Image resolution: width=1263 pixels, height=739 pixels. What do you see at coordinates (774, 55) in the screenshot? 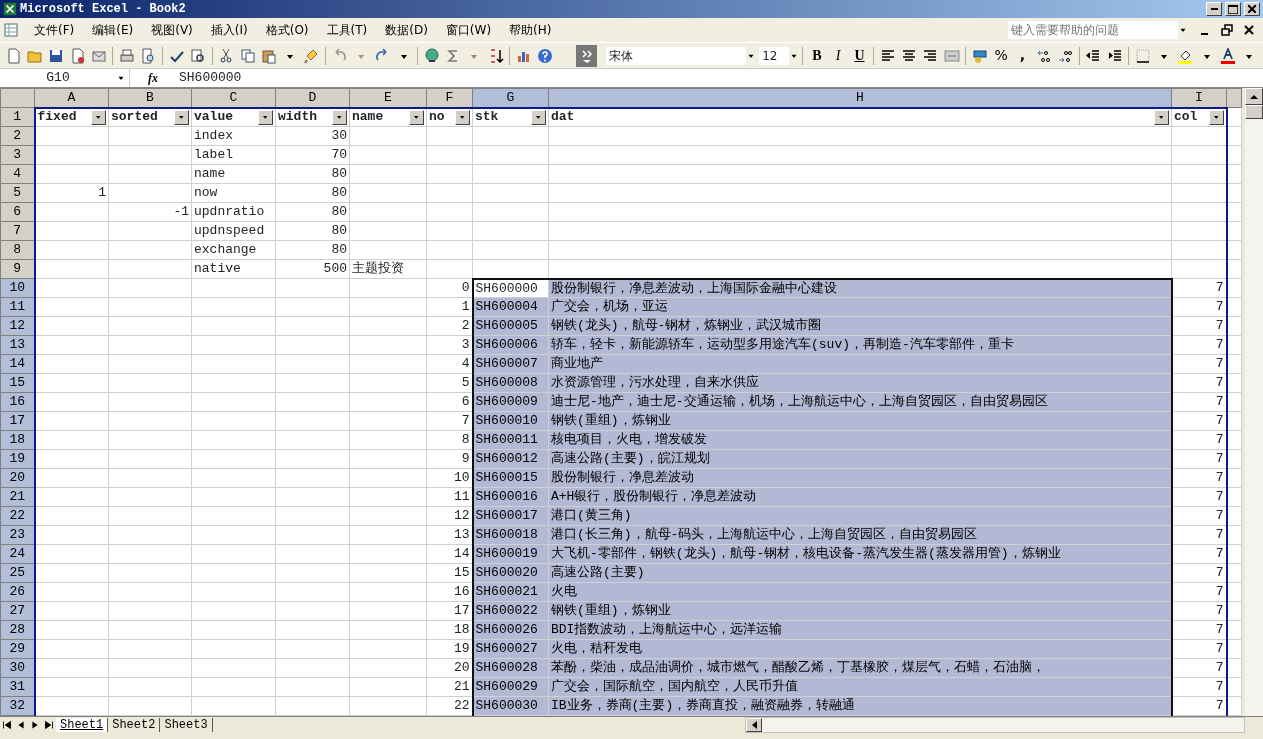
I see `font-size-field: 12` at bounding box center [774, 55].